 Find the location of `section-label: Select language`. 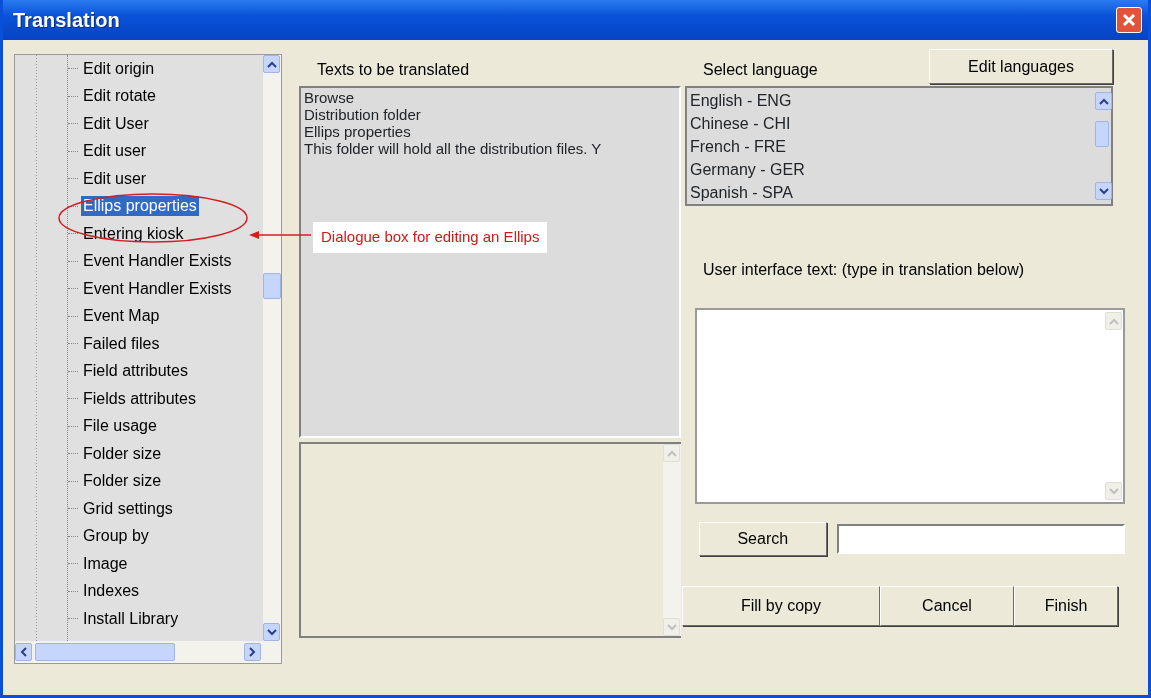

section-label: Select language is located at coordinates (760, 70).